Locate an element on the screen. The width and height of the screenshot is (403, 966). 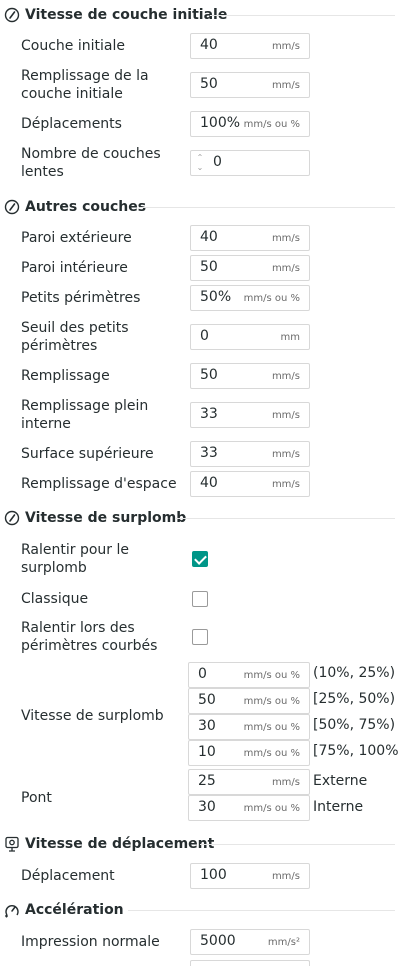
outer-wall-speed-input: 40 mm/s is located at coordinates (250, 238).